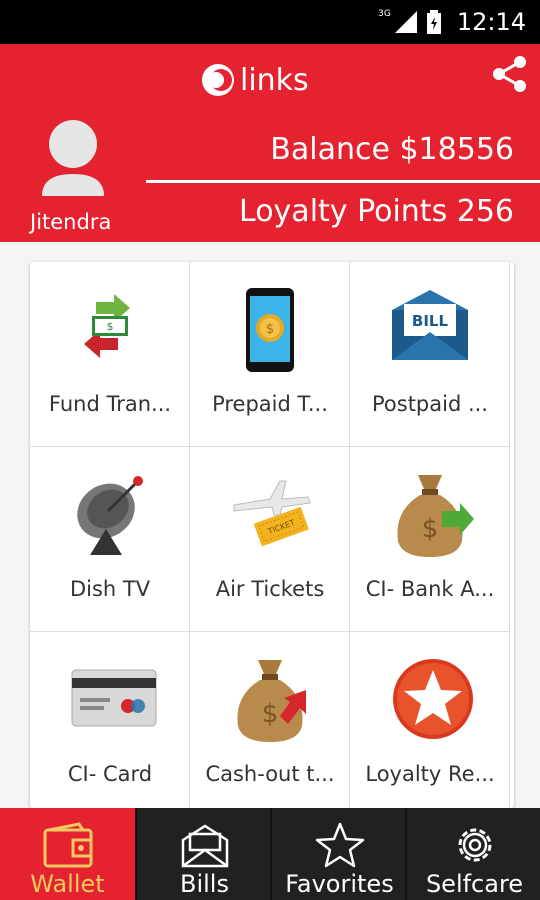 This screenshot has width=540, height=900. Describe the element at coordinates (71, 222) in the screenshot. I see `user-name: Jitendra` at that location.